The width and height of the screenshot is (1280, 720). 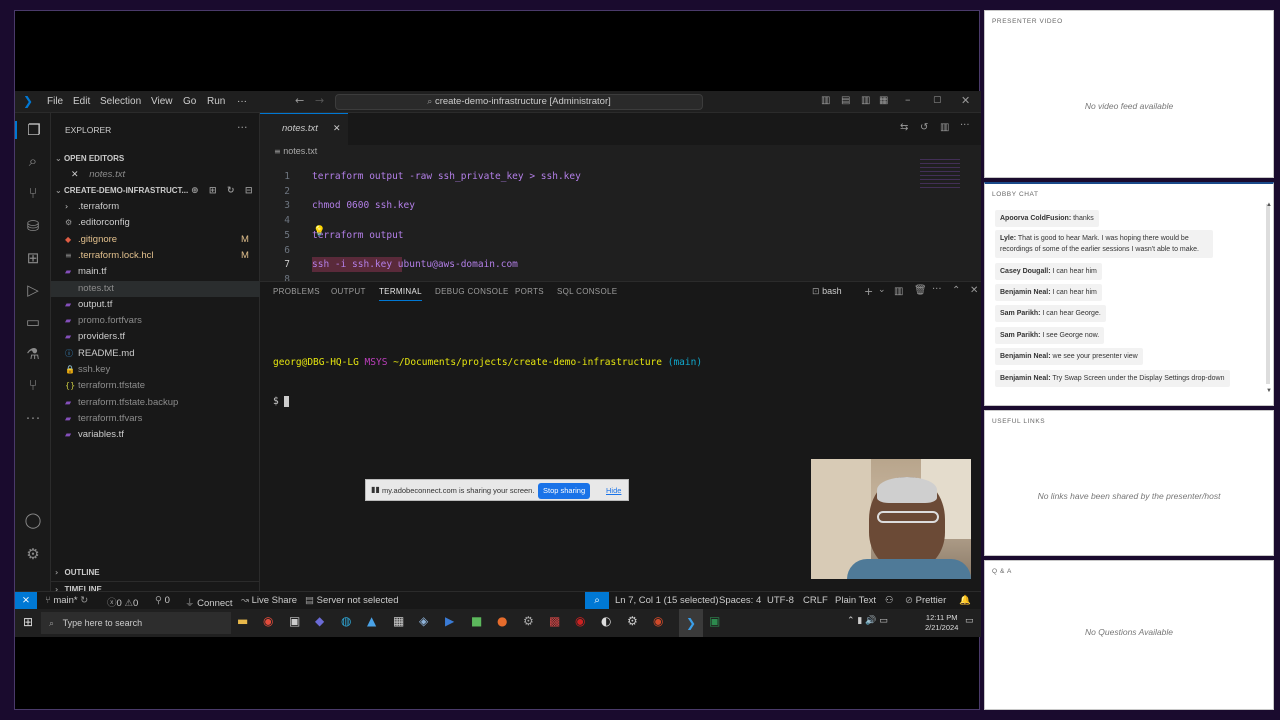 I want to click on file-item: ⓘ README.md, so click(x=155, y=354).